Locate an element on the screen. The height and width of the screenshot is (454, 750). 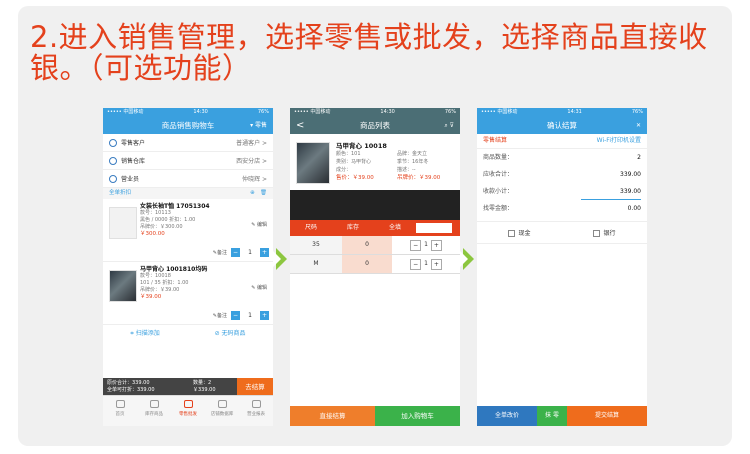
clerk-icon is located at coordinates (113, 178).